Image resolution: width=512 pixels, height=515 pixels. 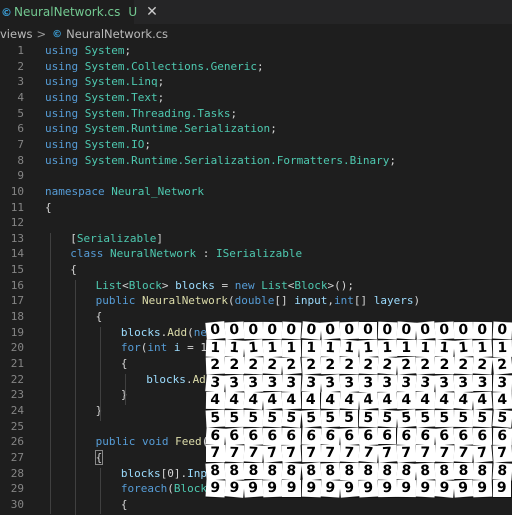 I want to click on code-line: 10 namespace Neural_Network, so click(x=256, y=192).